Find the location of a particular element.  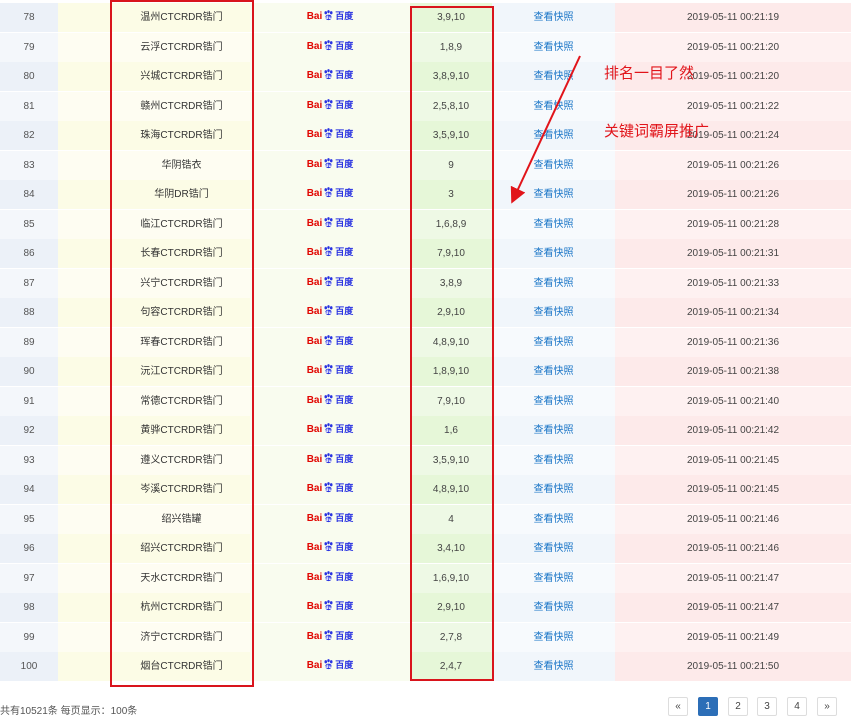

keyword-cell: 绍兴锆罐 is located at coordinates (181, 519).